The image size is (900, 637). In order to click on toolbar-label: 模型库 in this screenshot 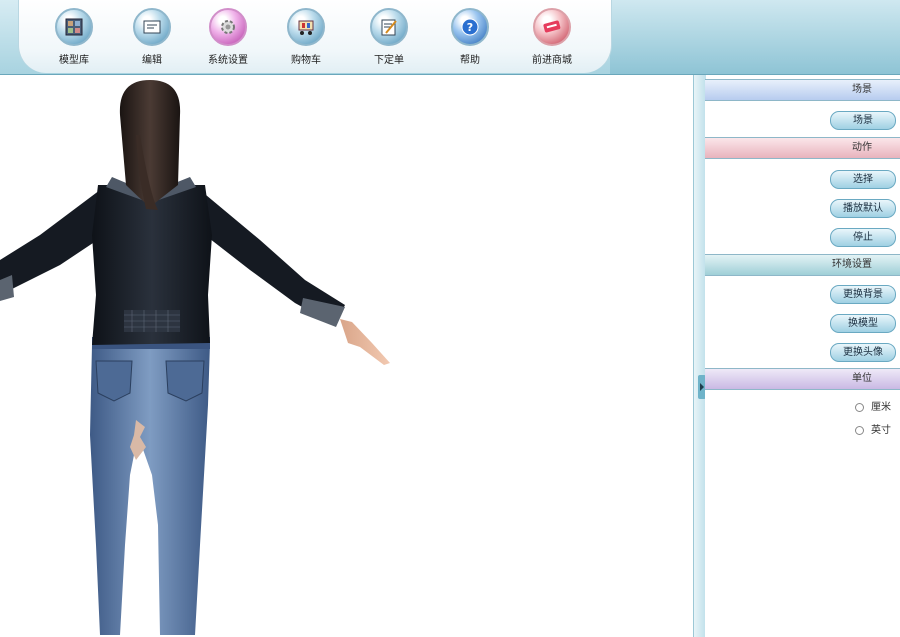, I will do `click(74, 60)`.